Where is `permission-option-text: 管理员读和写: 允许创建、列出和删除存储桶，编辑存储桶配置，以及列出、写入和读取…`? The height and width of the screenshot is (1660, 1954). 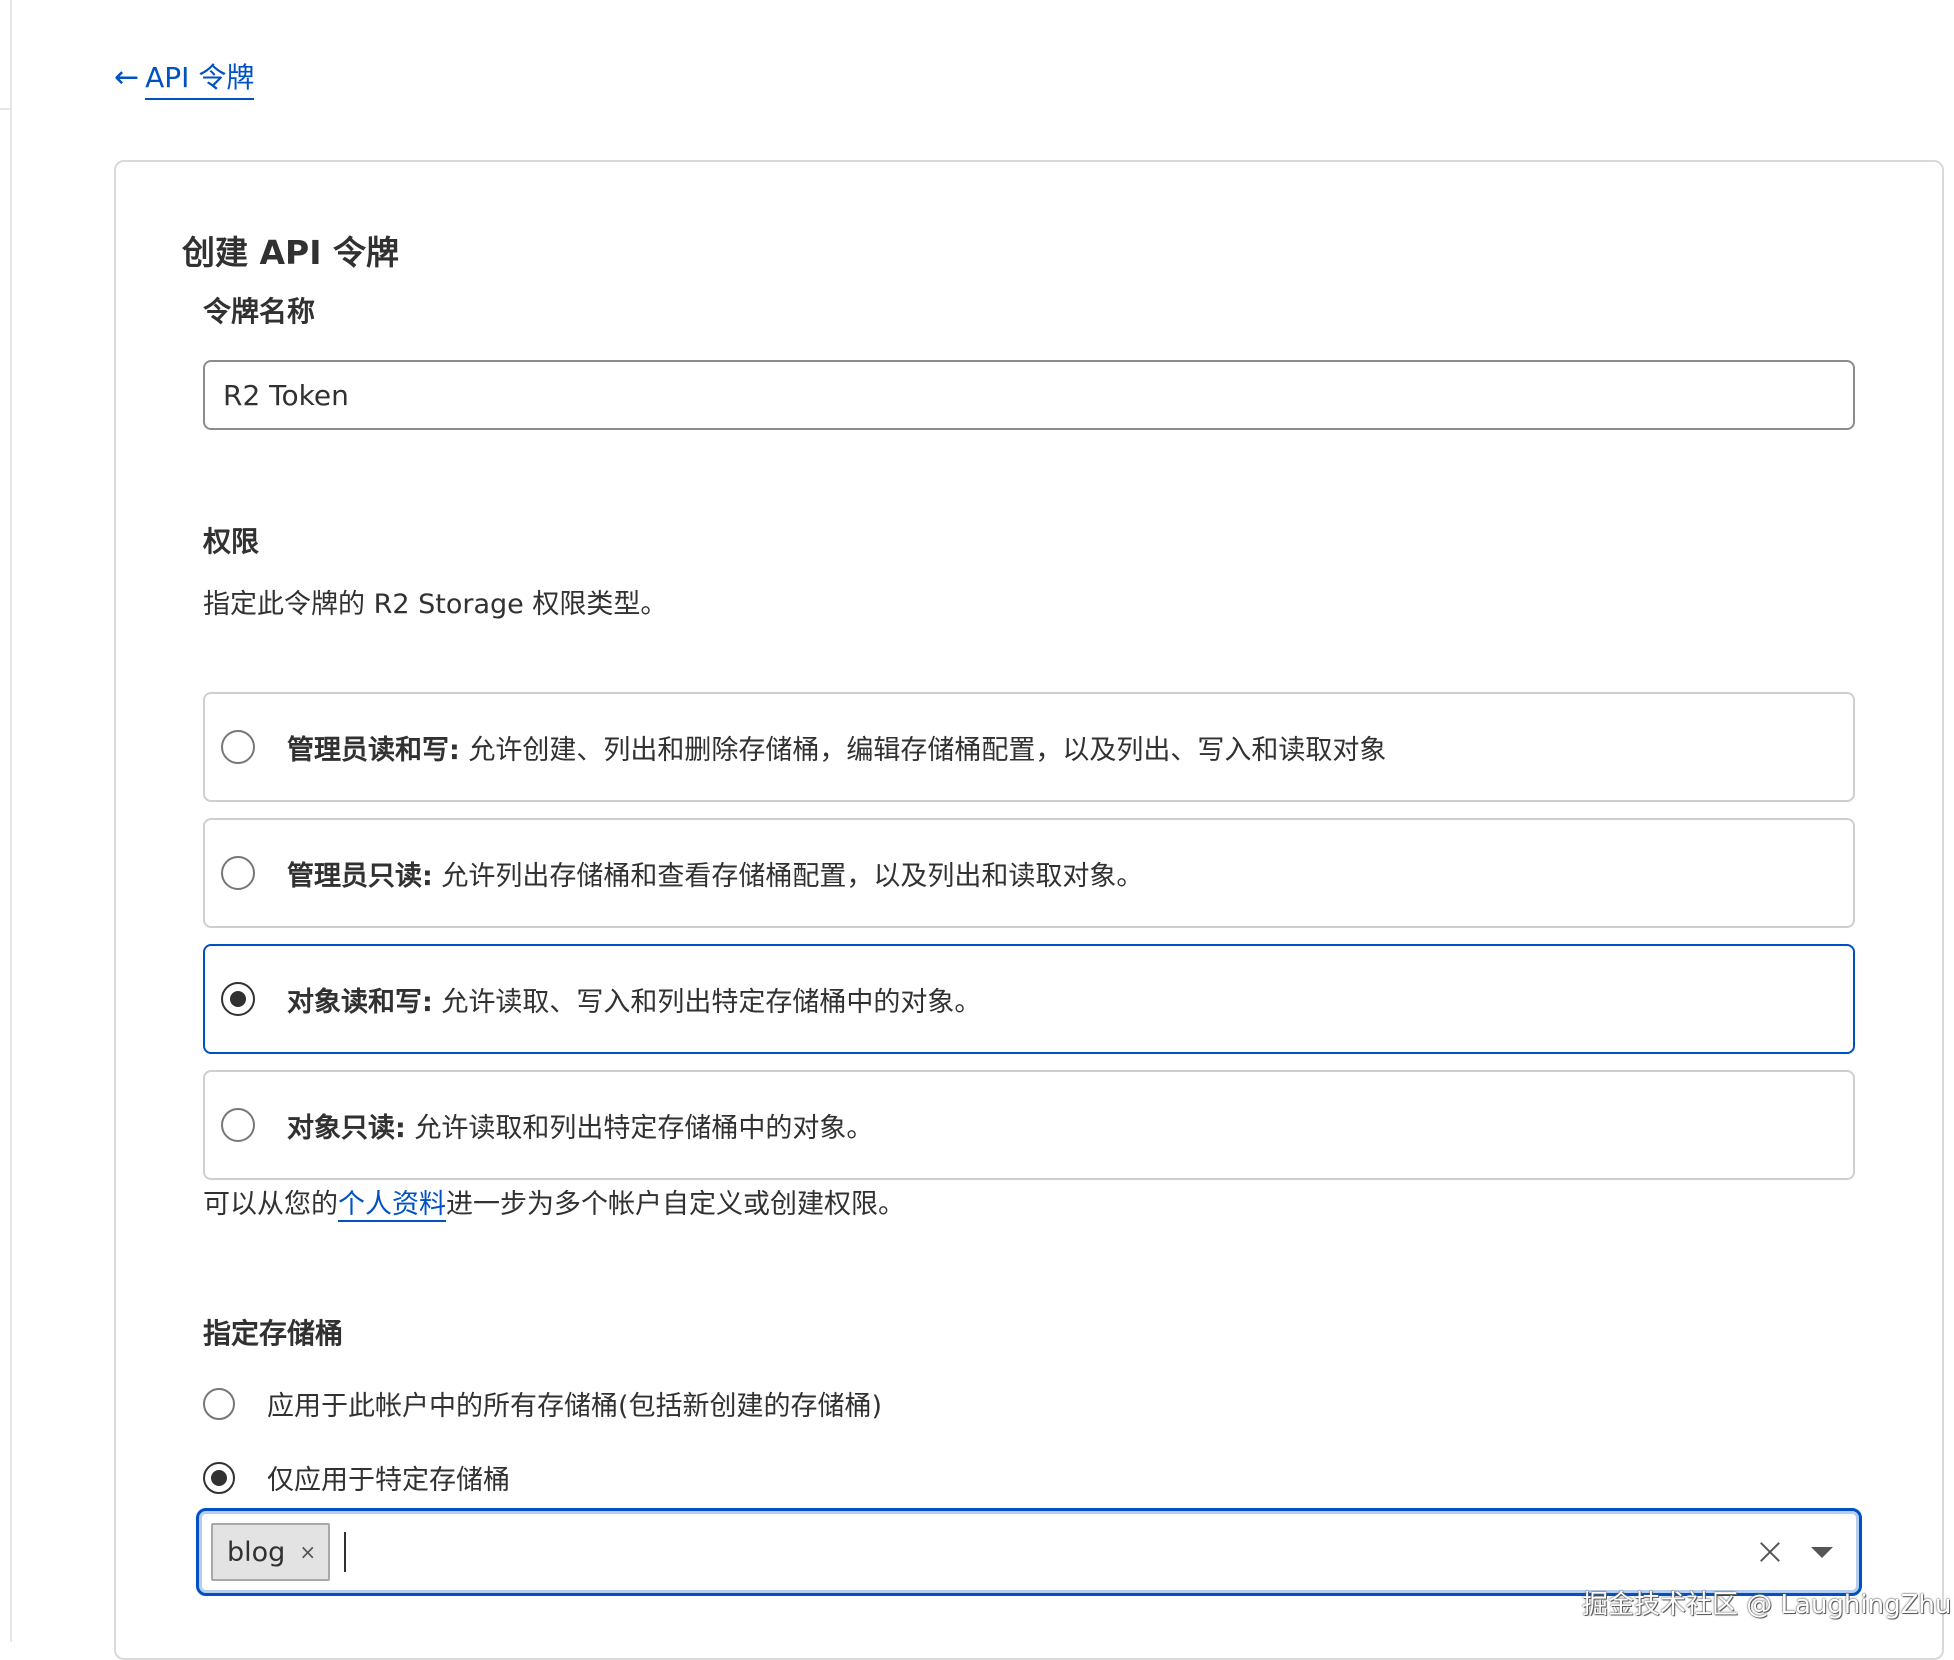 permission-option-text: 管理员读和写: 允许创建、列出和删除存储桶，编辑存储桶配置，以及列出、写入和读取… is located at coordinates (836, 747).